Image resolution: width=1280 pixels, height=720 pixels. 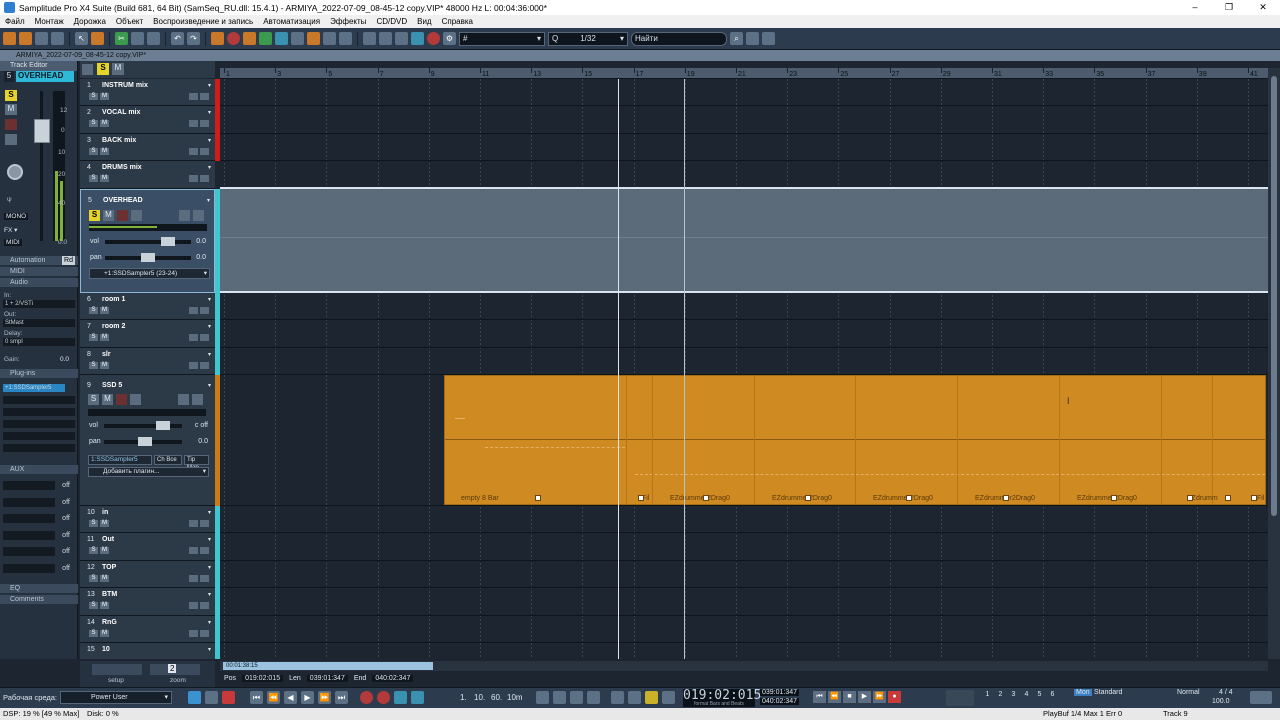 I want to click on add-plugin-select: Добавить плагин... ▾, so click(x=148, y=472).